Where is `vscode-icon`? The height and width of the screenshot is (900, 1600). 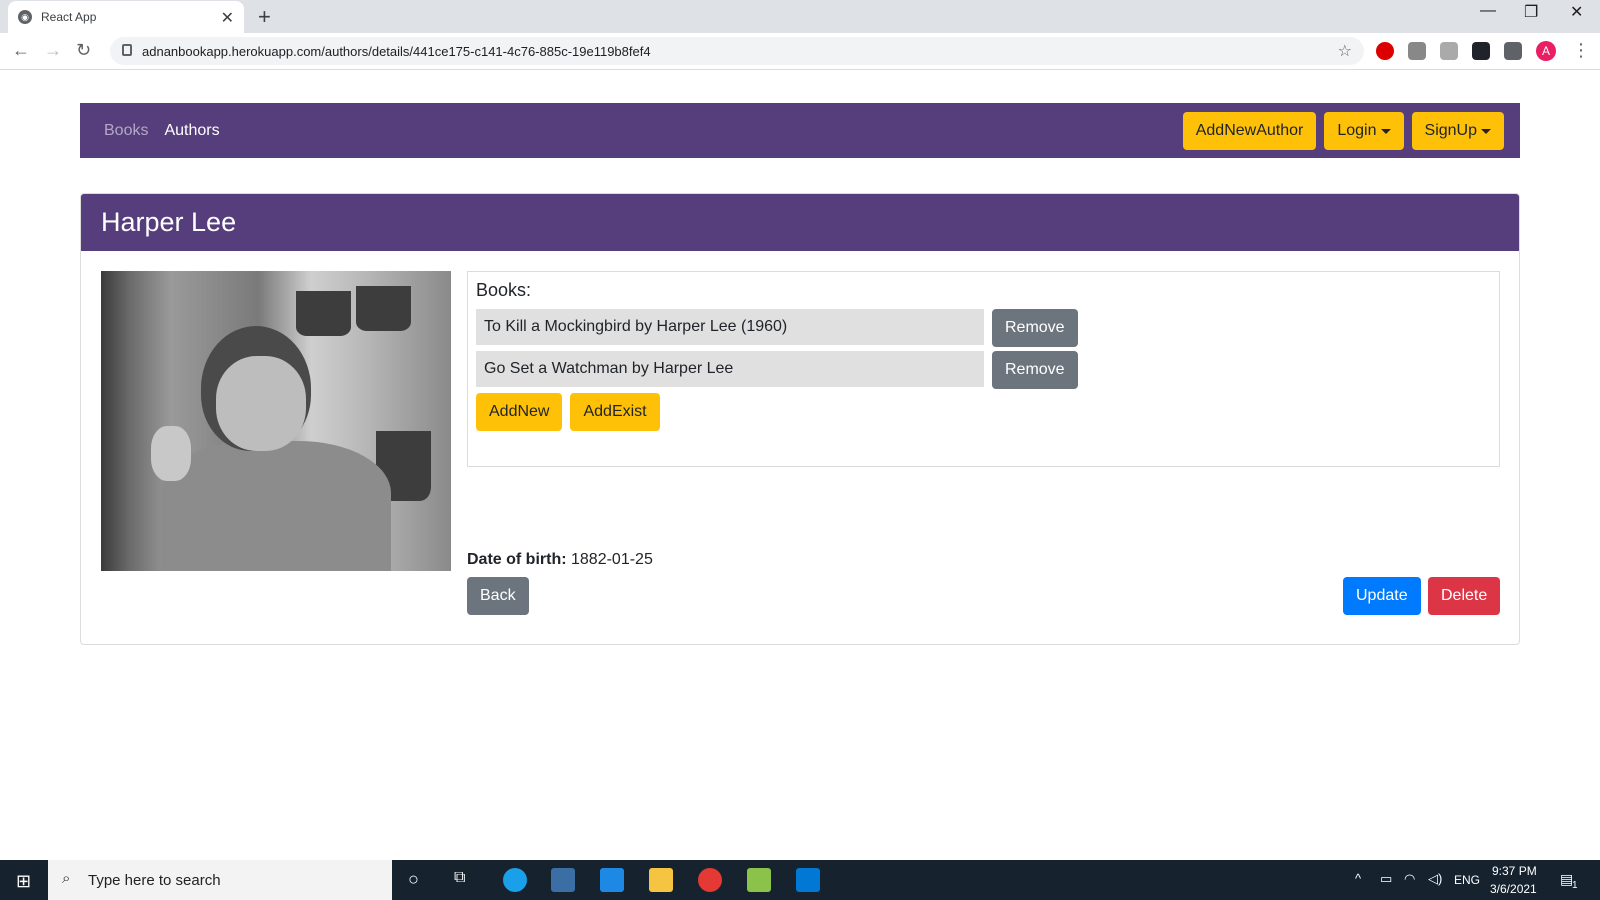 vscode-icon is located at coordinates (808, 880).